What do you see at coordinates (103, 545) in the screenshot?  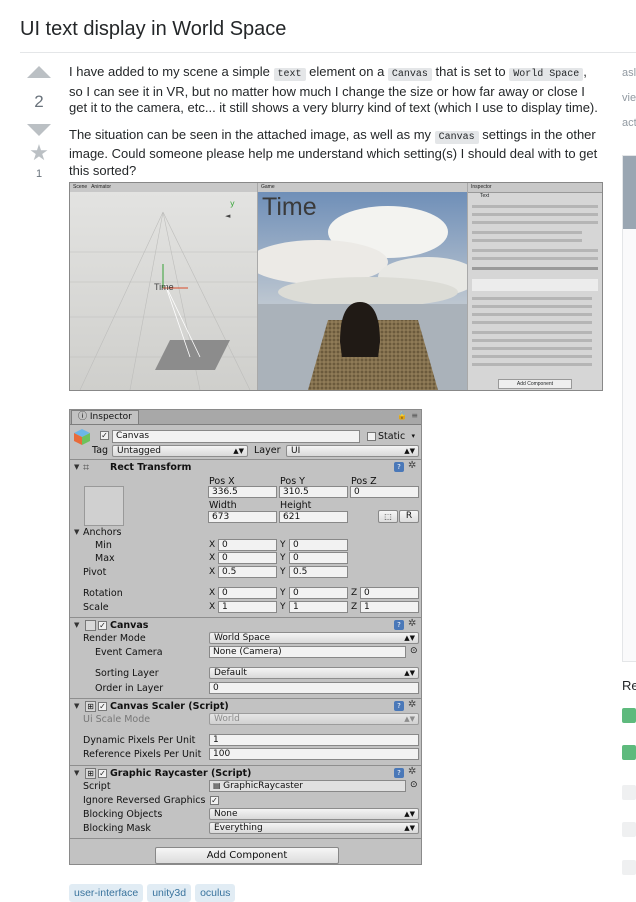 I see `anchors-min-label: Min` at bounding box center [103, 545].